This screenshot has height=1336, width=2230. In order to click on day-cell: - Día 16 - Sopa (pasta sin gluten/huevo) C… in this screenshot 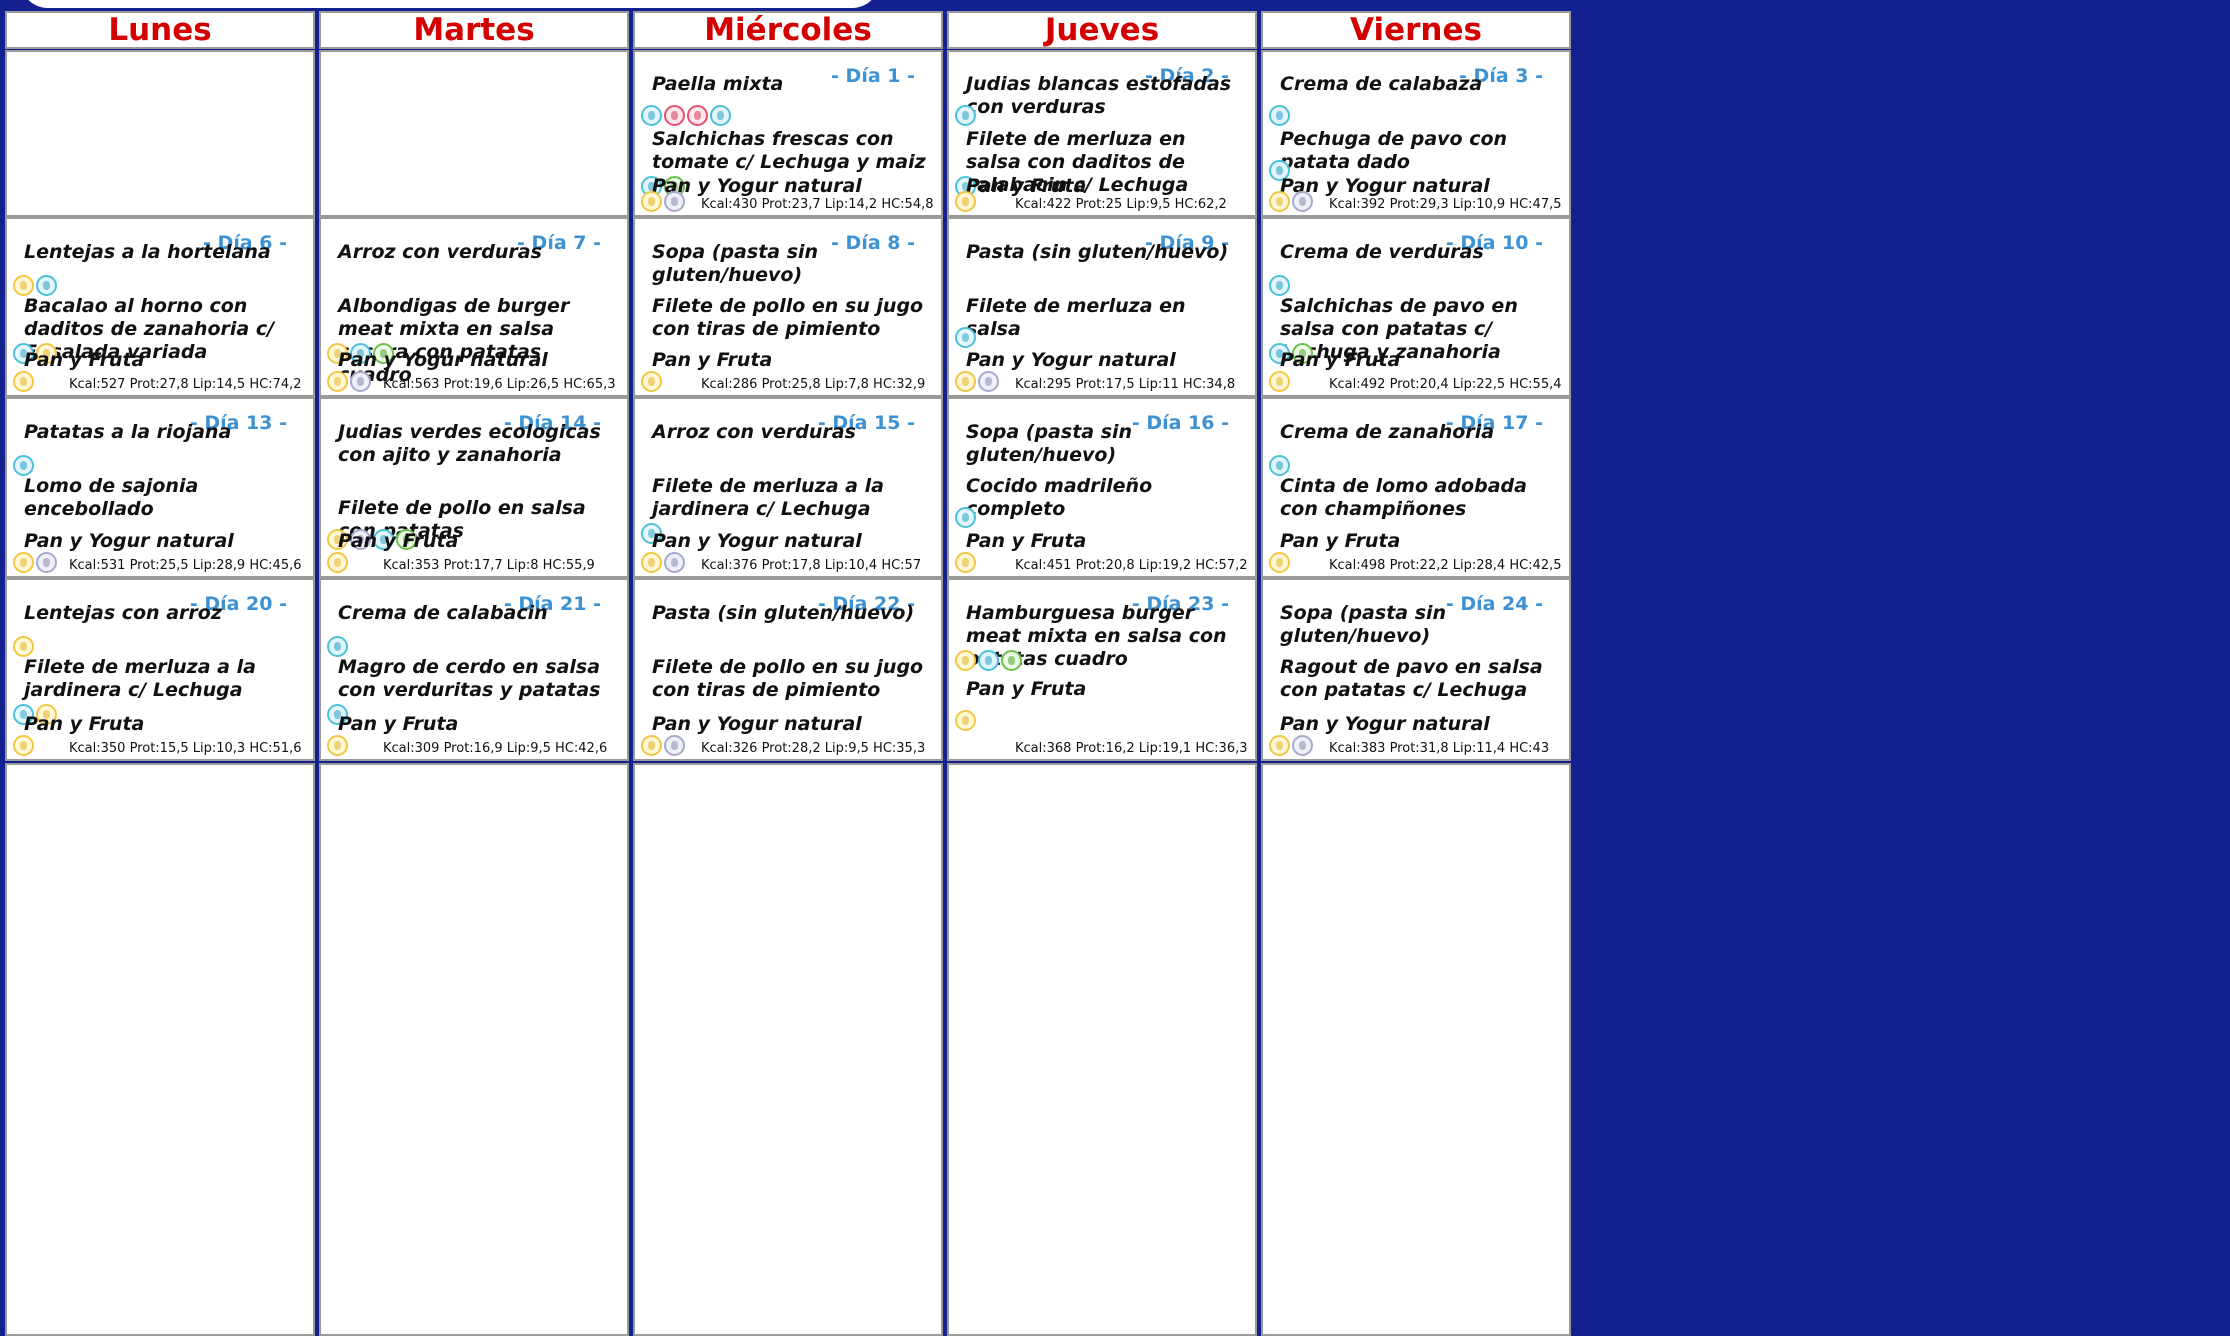, I will do `click(1102, 487)`.